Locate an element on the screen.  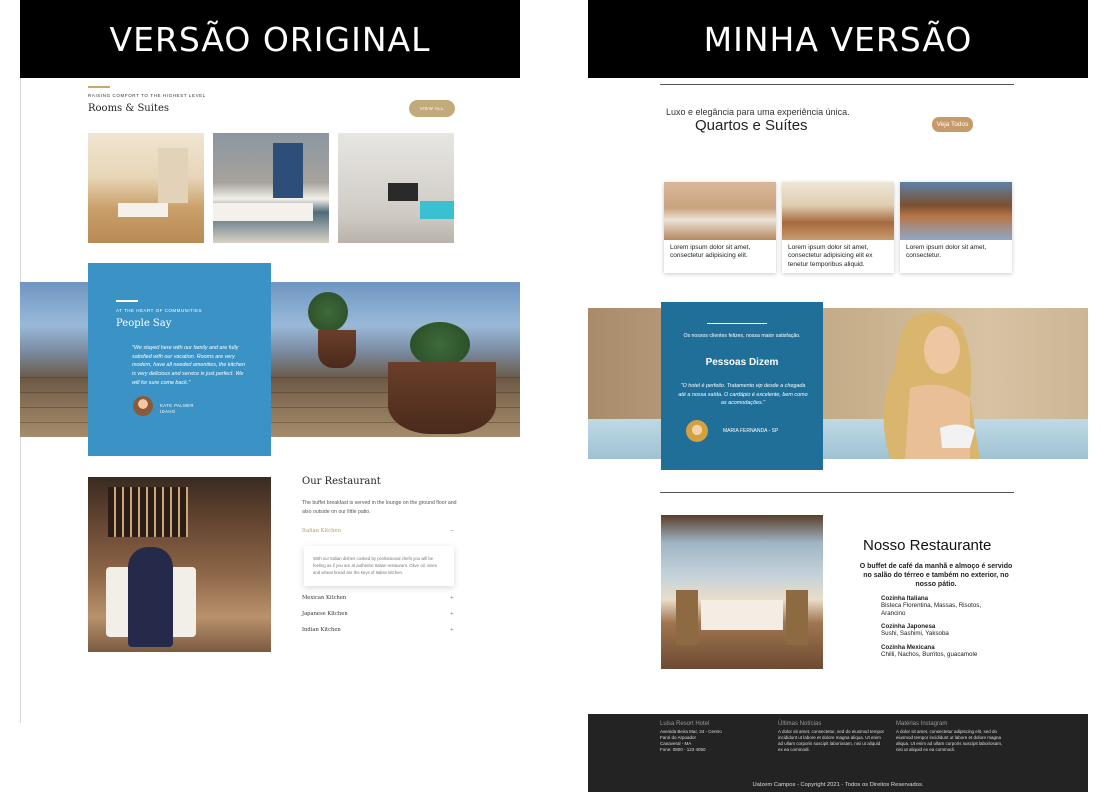
room-card-3: Lorem ipsum dolor sit amet, consectetur. is located at coordinates (956, 227).